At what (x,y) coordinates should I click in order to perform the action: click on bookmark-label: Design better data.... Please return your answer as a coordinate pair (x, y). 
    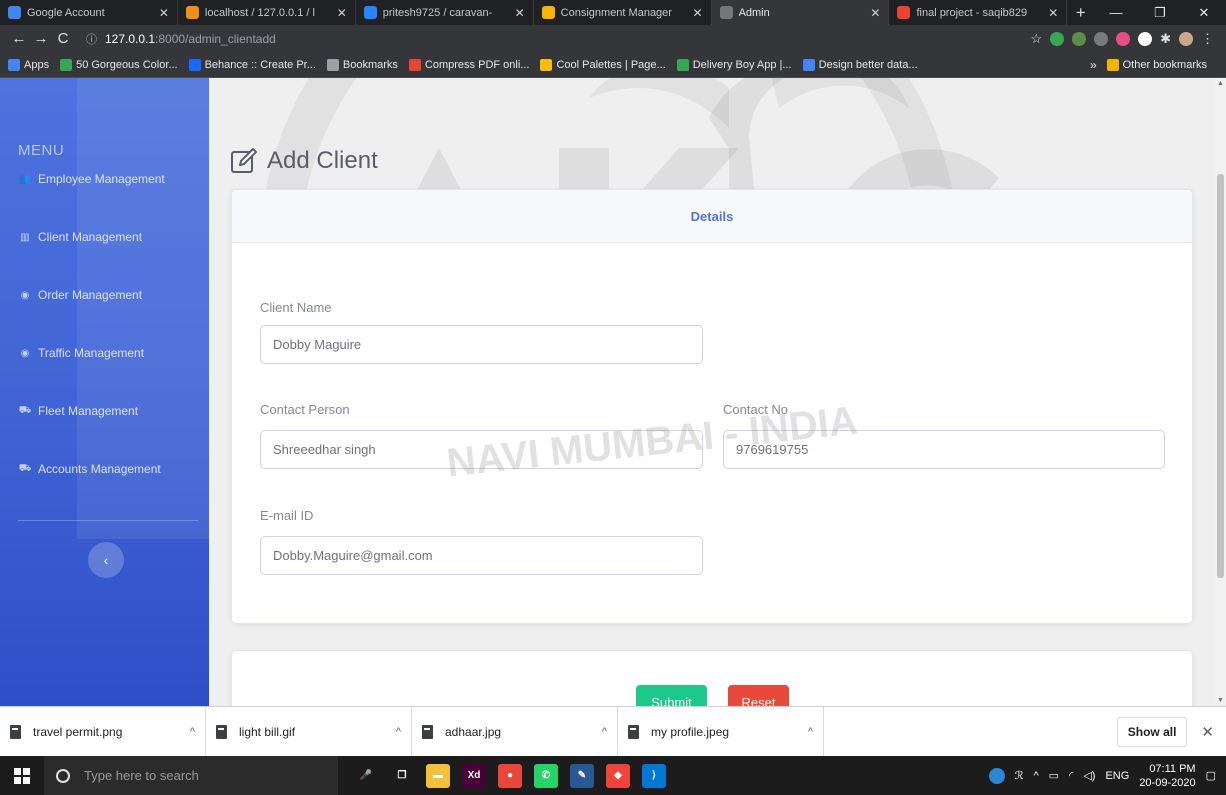
    Looking at the image, I should click on (868, 64).